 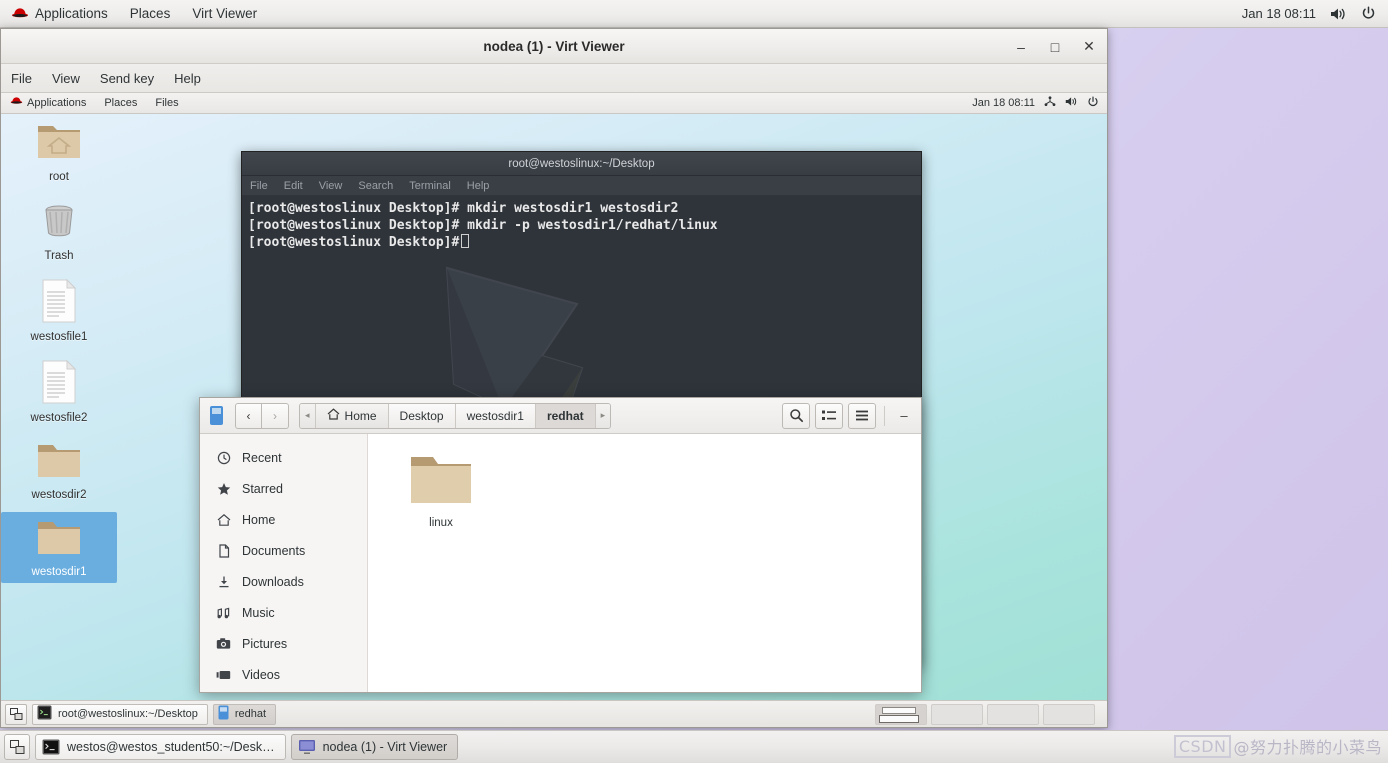 What do you see at coordinates (120, 103) in the screenshot?
I see `guest-menu-places: Places` at bounding box center [120, 103].